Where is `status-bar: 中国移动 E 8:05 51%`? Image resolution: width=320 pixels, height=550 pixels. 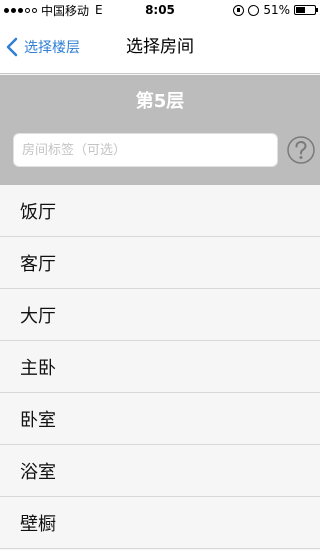 status-bar: 中国移动 E 8:05 51% is located at coordinates (160, 10).